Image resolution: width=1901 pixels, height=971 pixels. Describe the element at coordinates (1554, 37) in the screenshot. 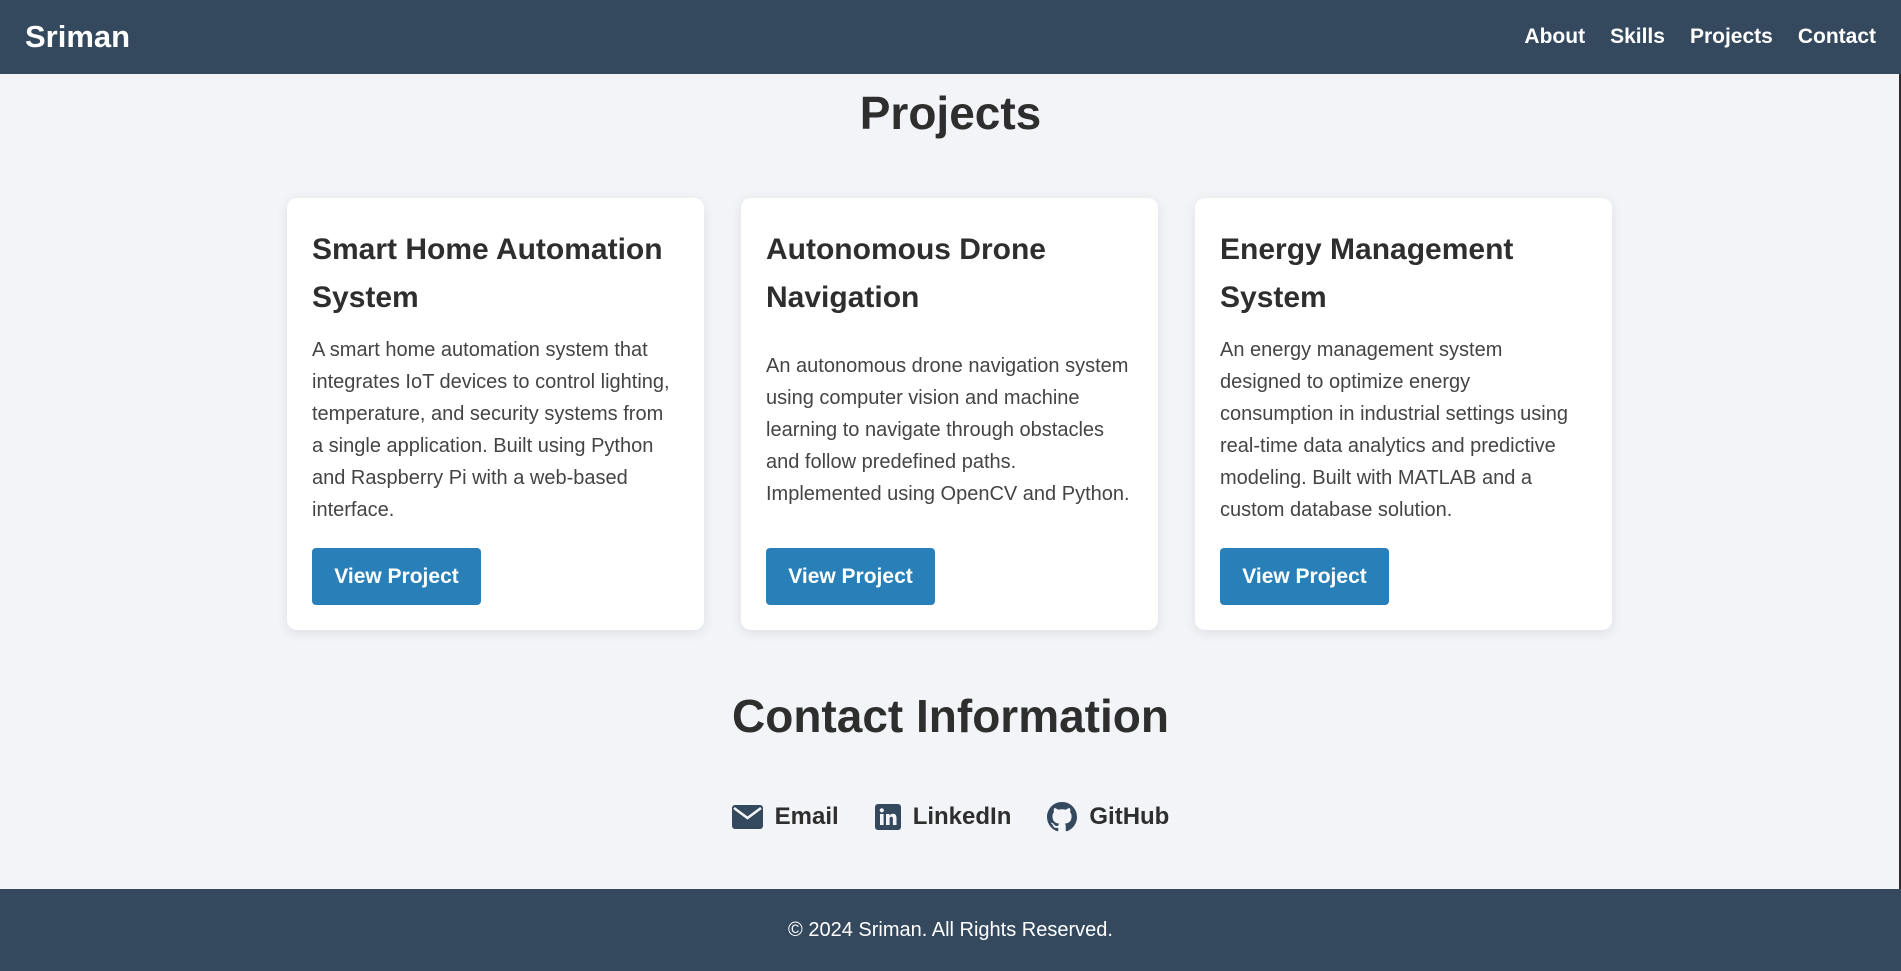

I see `nav-link-about: About` at that location.